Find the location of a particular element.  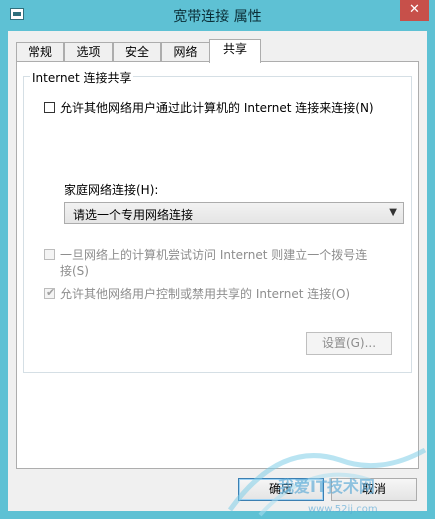

allow-control-checkbox: ✔ is located at coordinates (50, 292).